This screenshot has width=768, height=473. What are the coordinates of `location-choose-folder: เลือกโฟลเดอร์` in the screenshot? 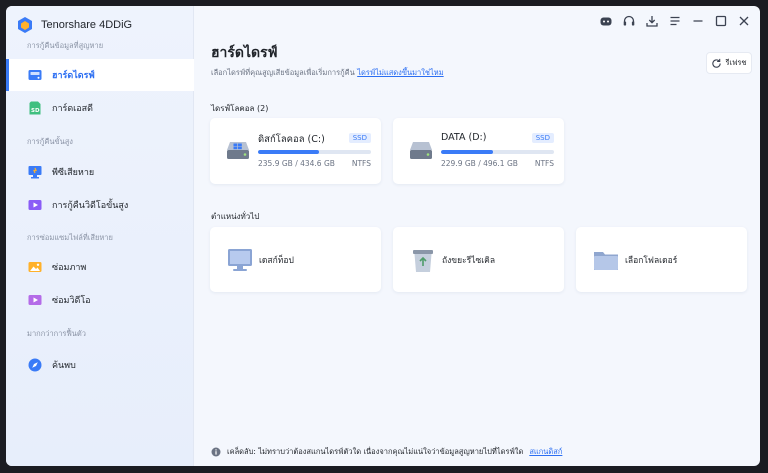 It's located at (661, 259).